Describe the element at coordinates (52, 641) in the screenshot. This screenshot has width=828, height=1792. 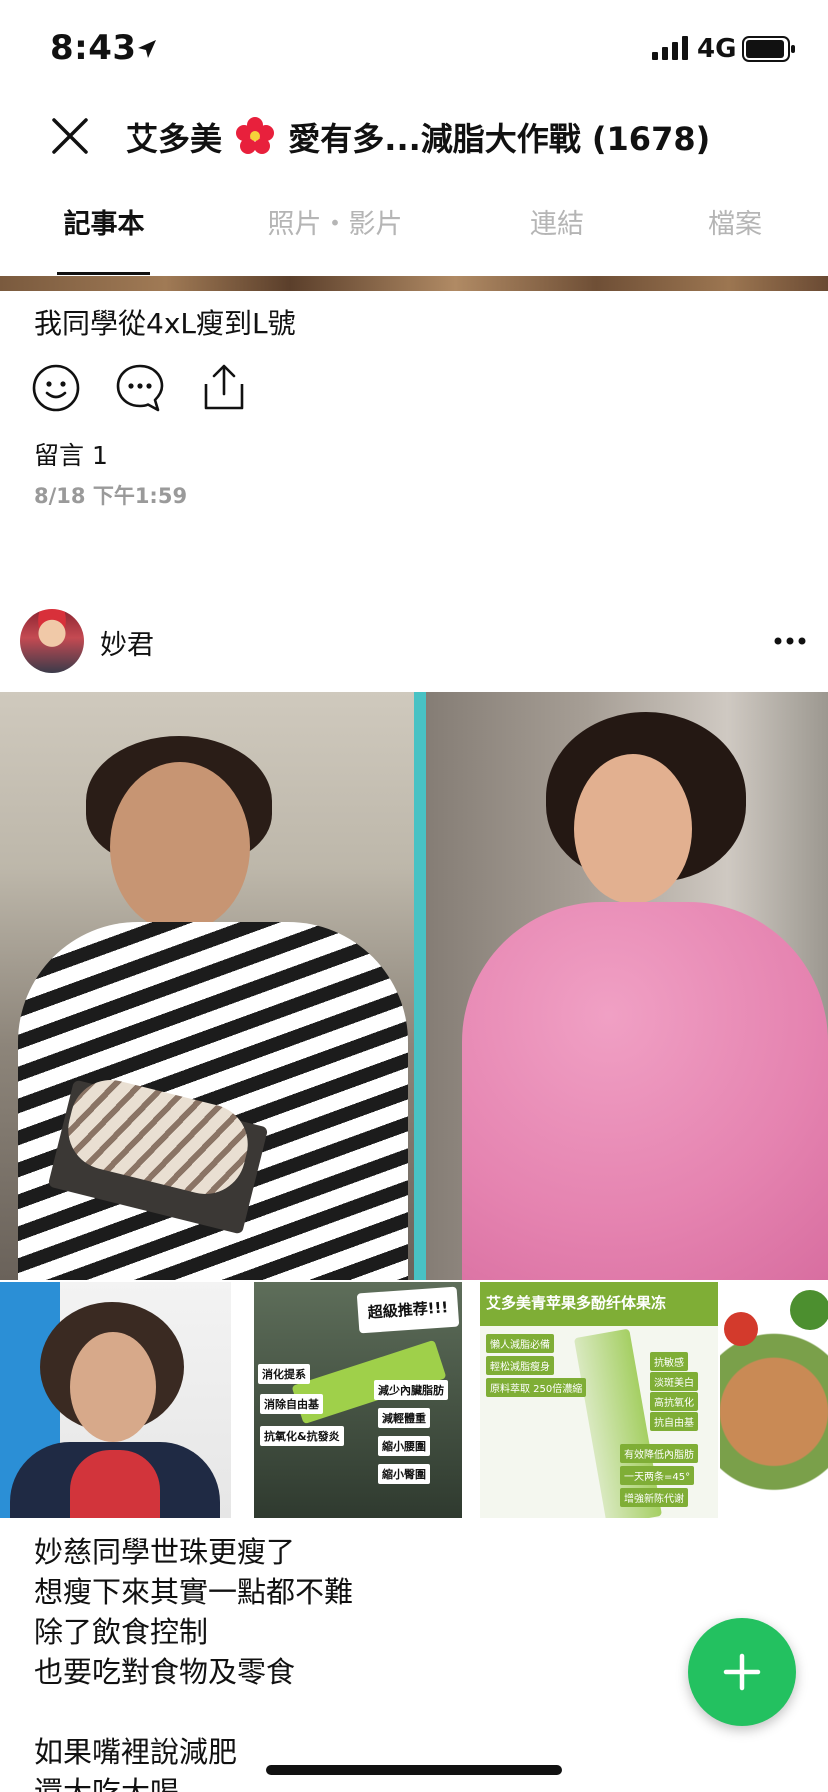
I see `avatar` at that location.